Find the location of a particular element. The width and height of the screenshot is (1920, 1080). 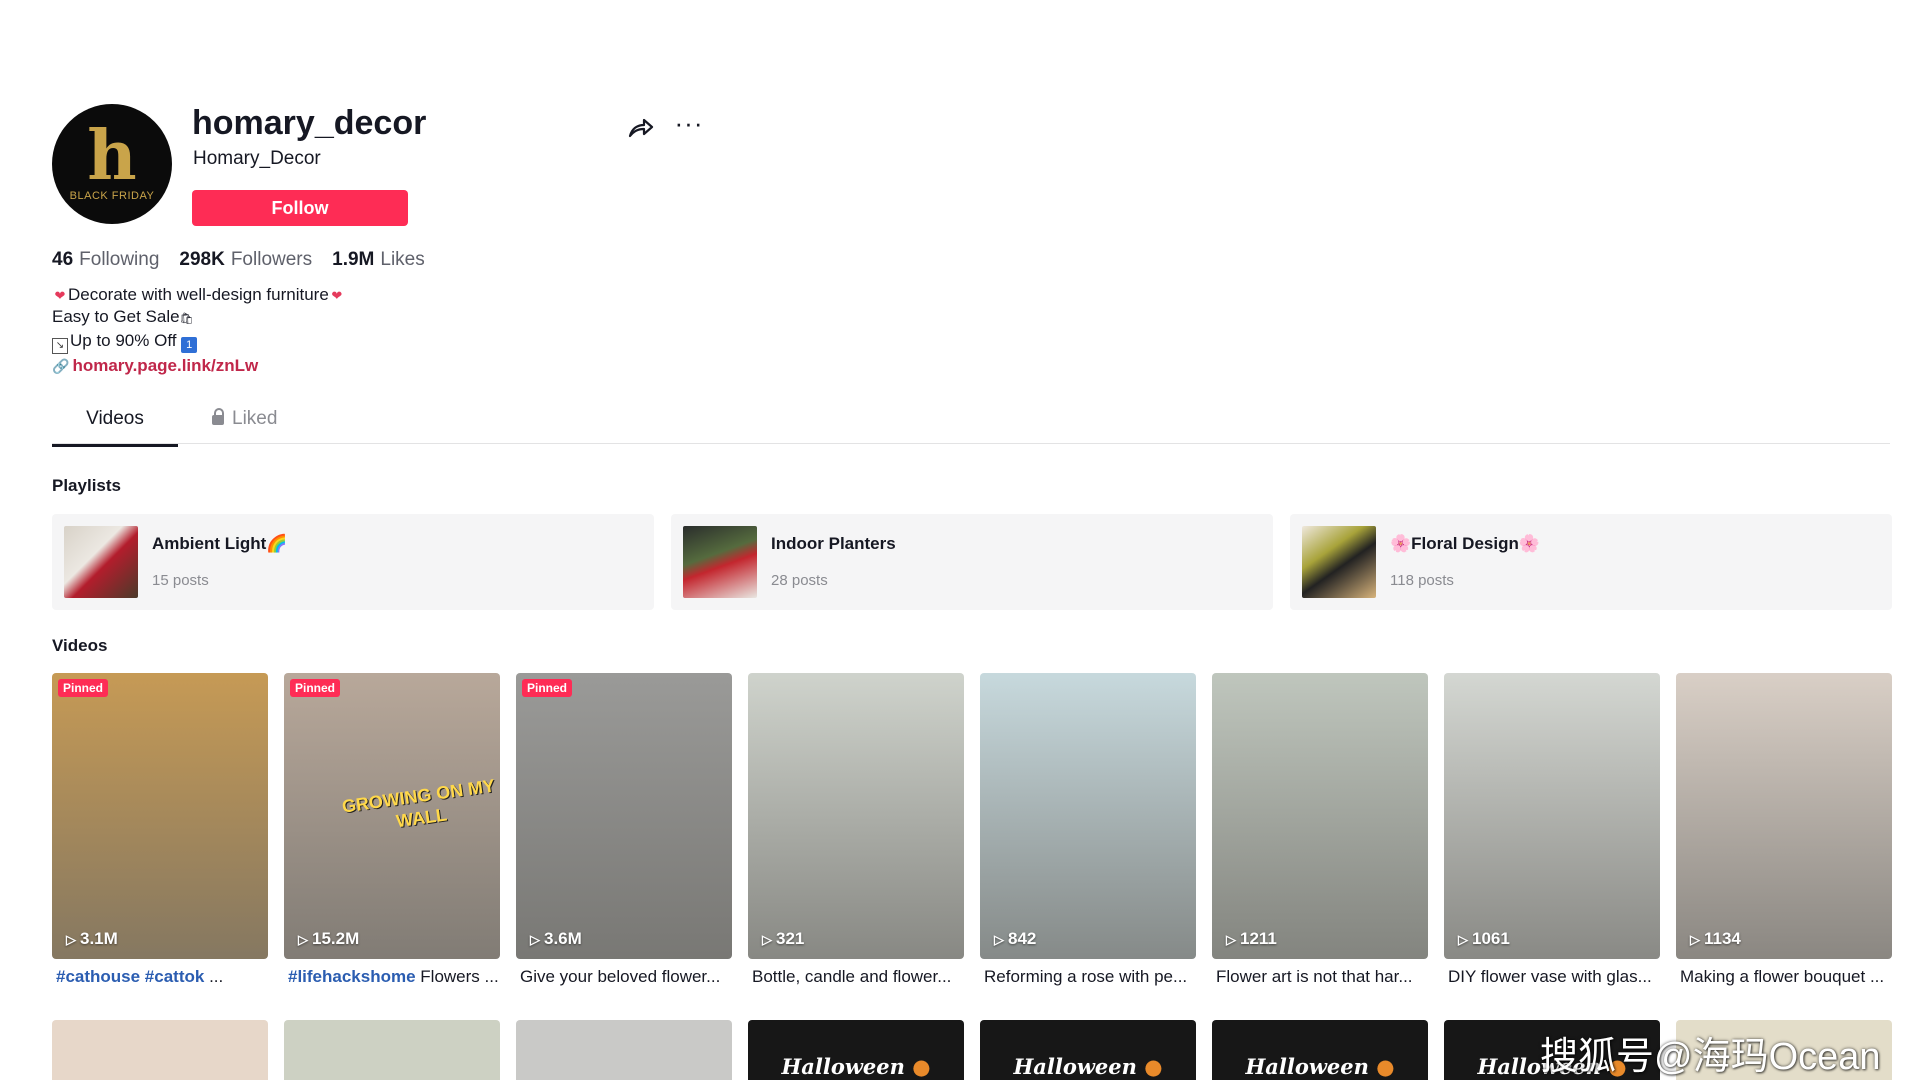

stat-following: 46 Following is located at coordinates (105, 260).